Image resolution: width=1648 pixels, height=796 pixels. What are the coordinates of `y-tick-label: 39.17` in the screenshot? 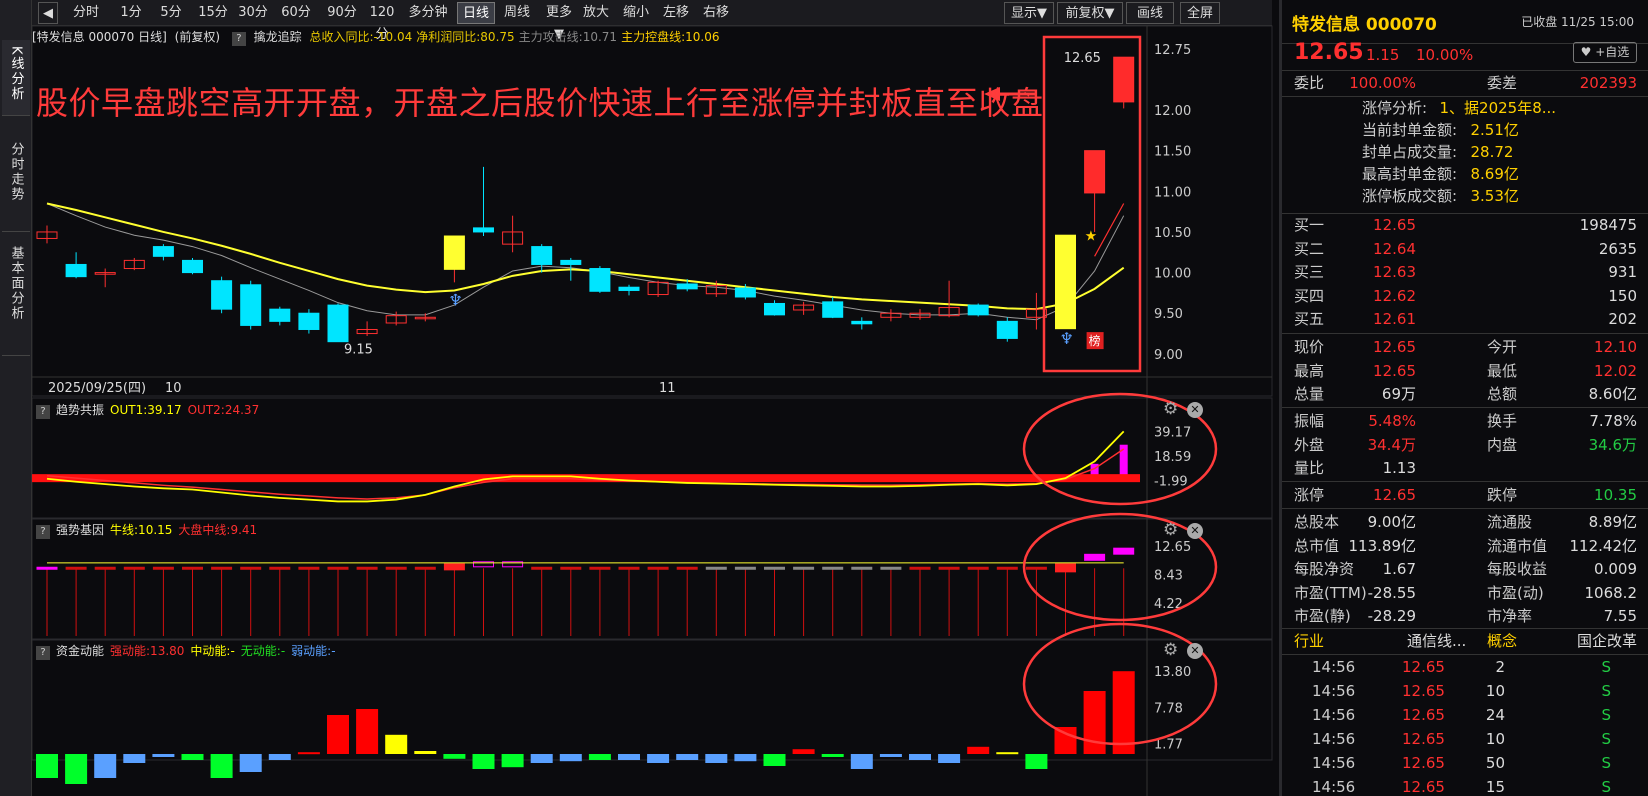 It's located at (1172, 432).